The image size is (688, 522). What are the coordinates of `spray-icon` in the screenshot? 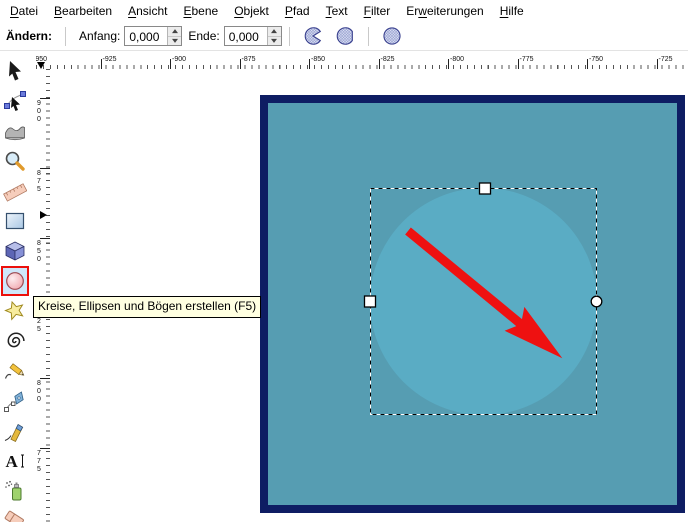 It's located at (13, 490).